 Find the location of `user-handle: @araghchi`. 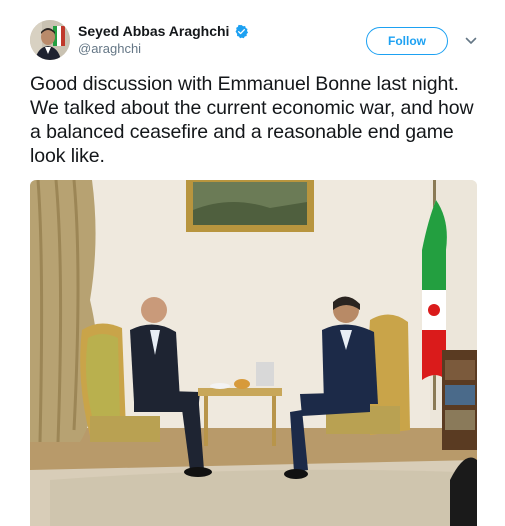

user-handle: @araghchi is located at coordinates (163, 48).